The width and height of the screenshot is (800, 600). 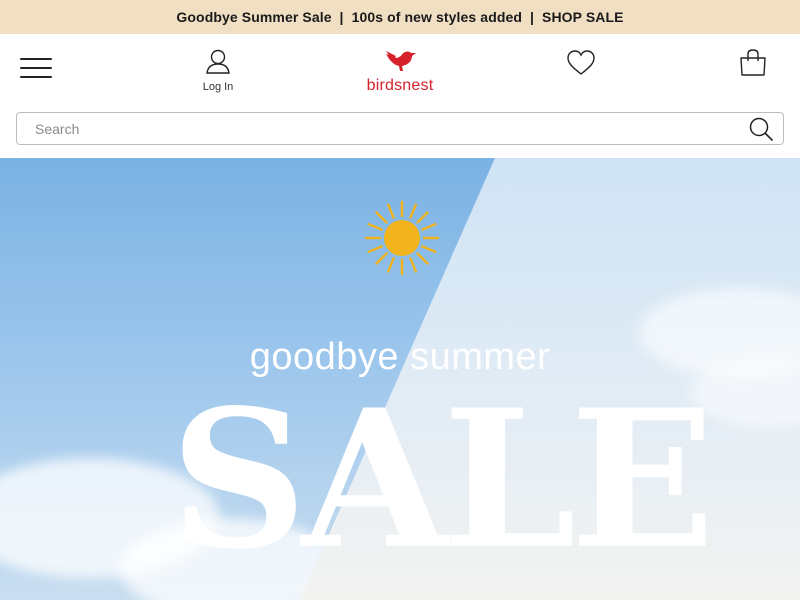 I want to click on promo-shop-sale-link: SHOP SALE, so click(x=583, y=17).